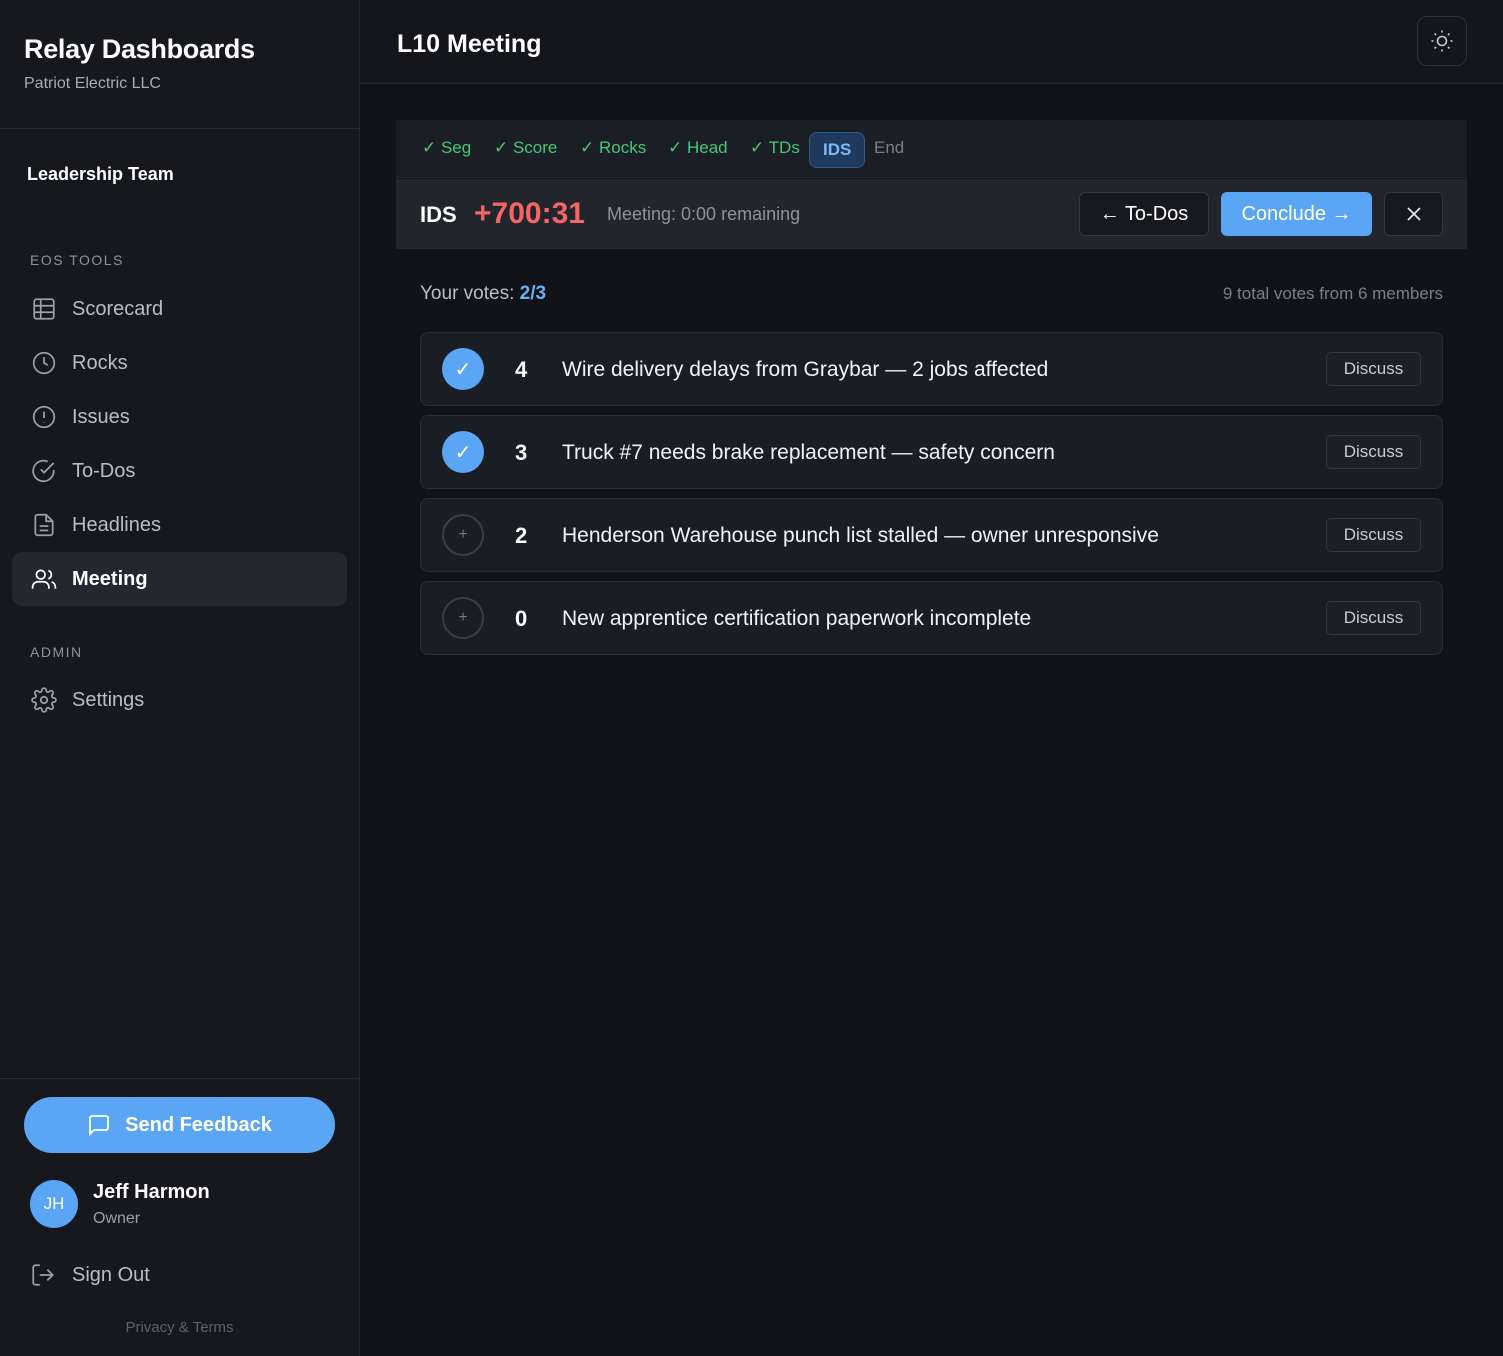 This screenshot has height=1356, width=1503. What do you see at coordinates (179, 579) in the screenshot?
I see `sidebar-item-meeting: Meeting` at bounding box center [179, 579].